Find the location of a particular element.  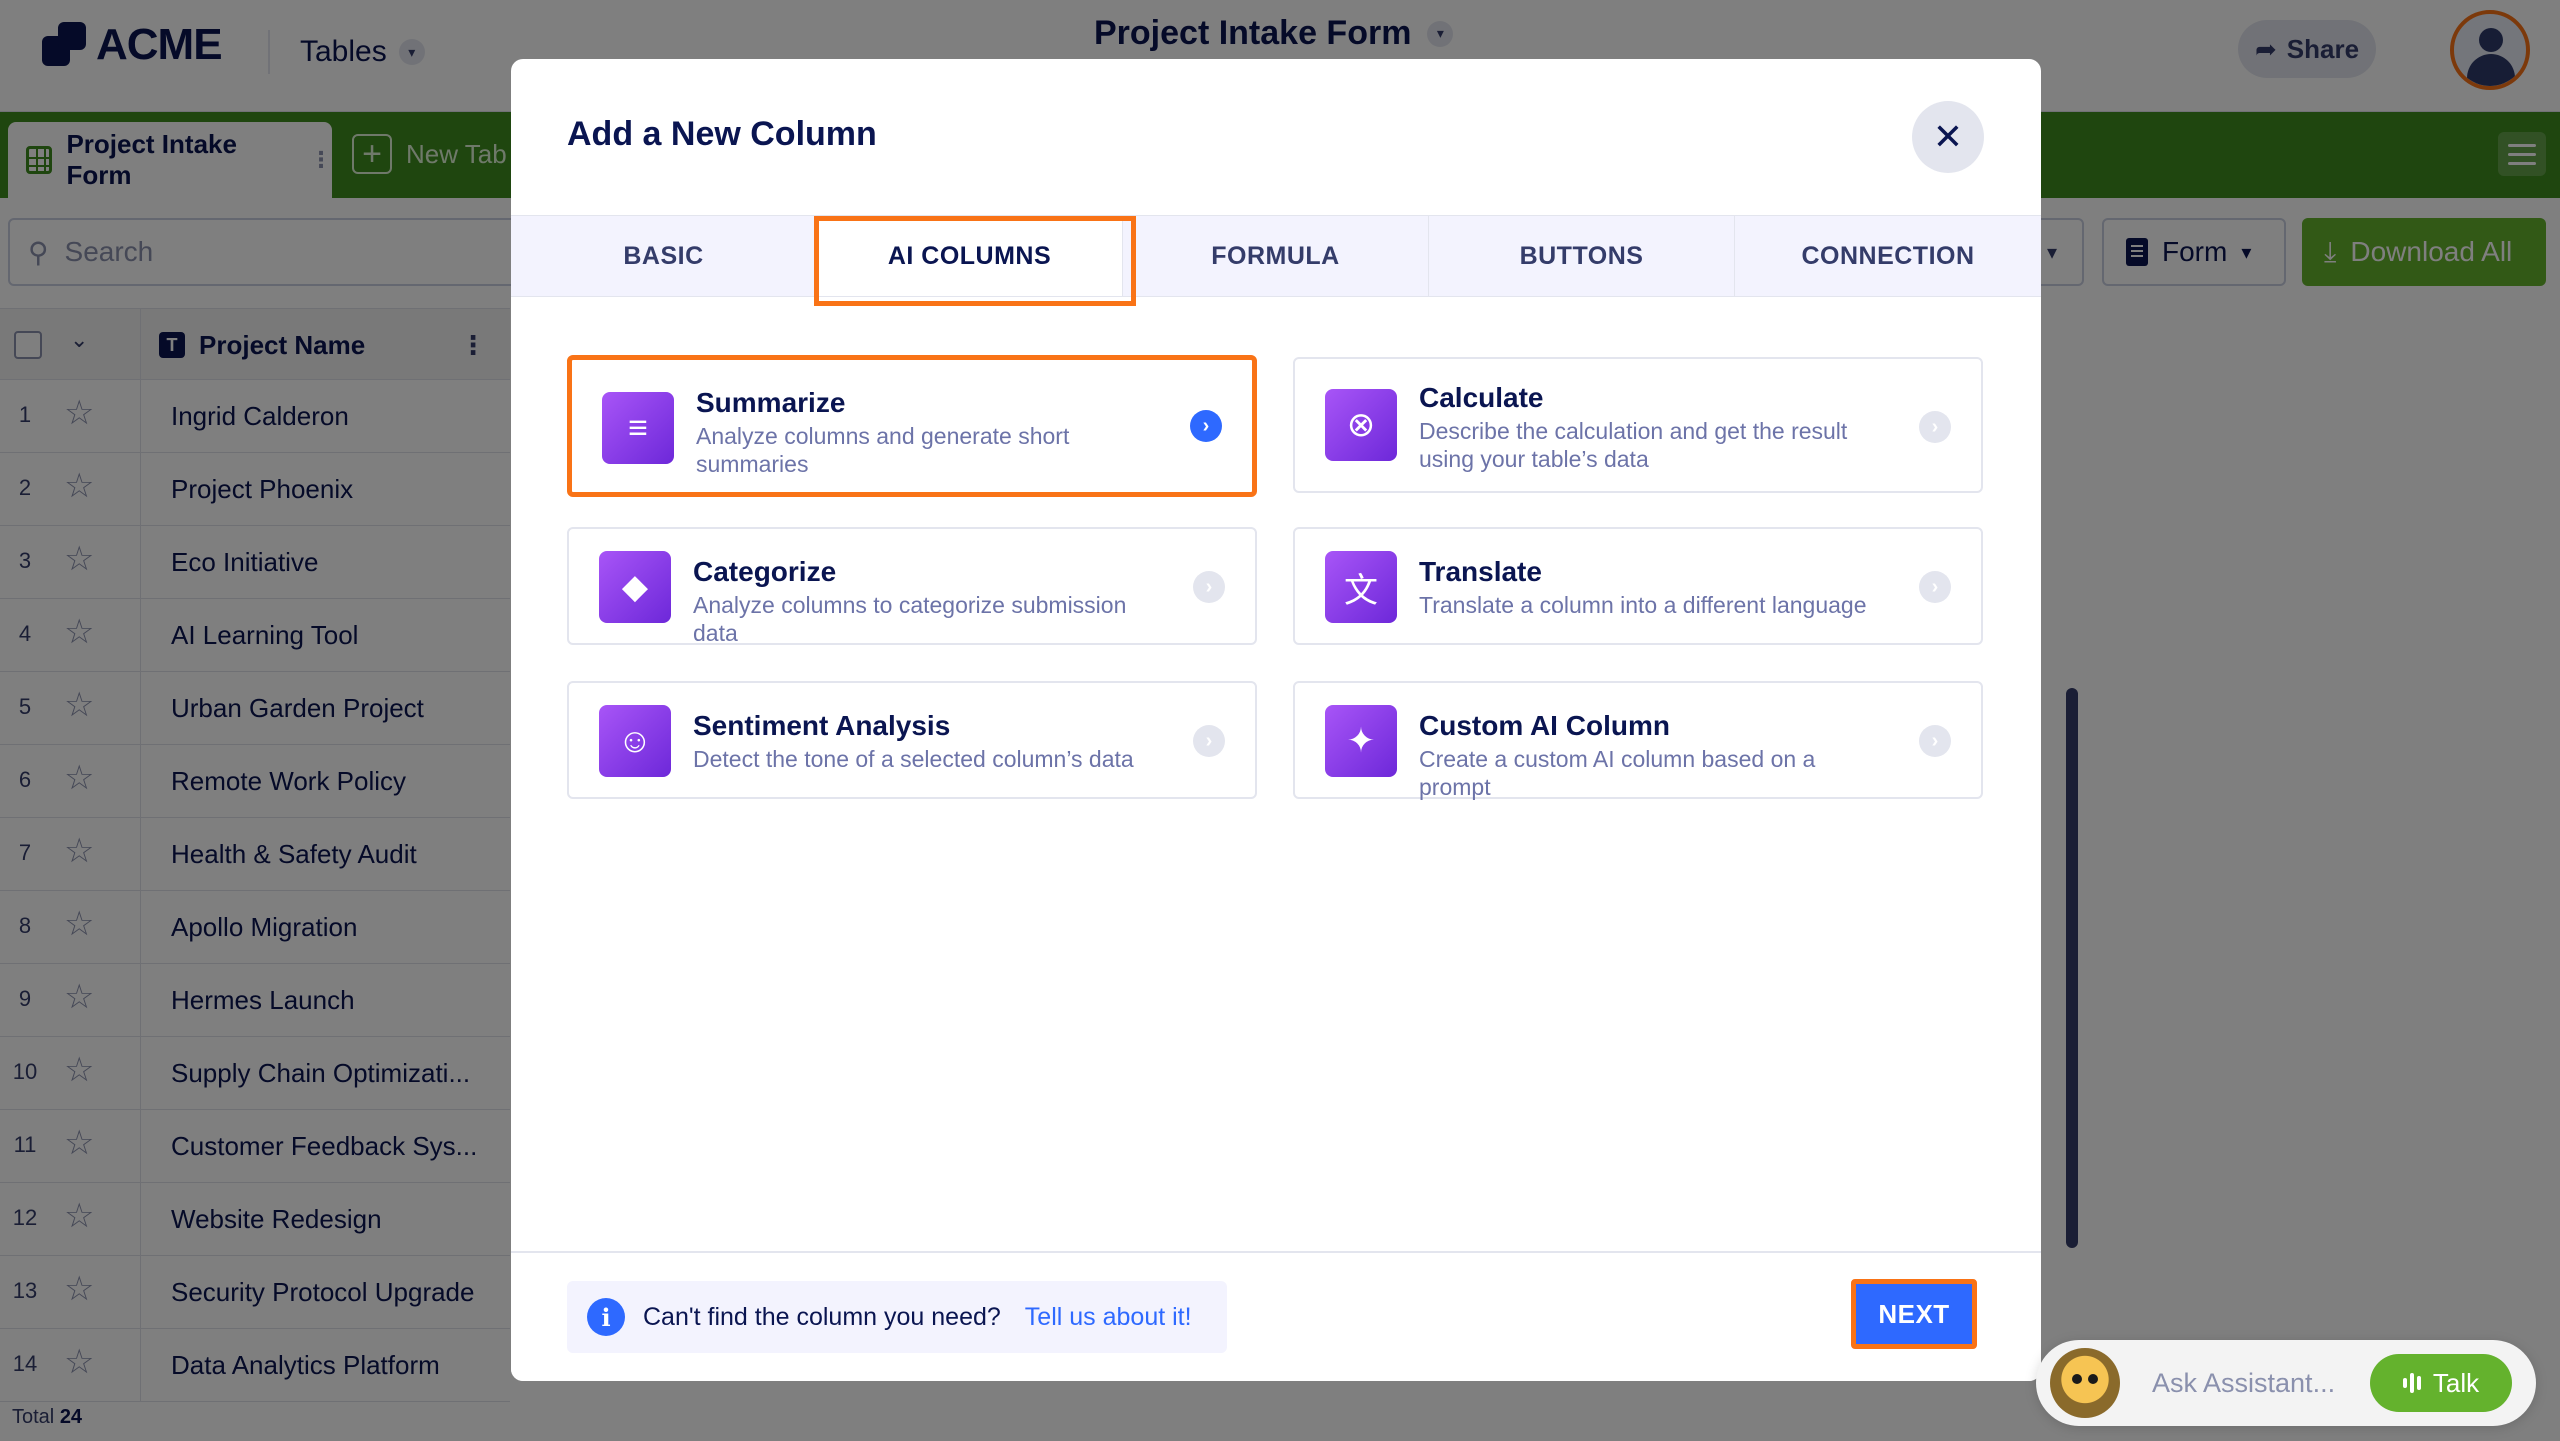

info-icon: i is located at coordinates (606, 1317).